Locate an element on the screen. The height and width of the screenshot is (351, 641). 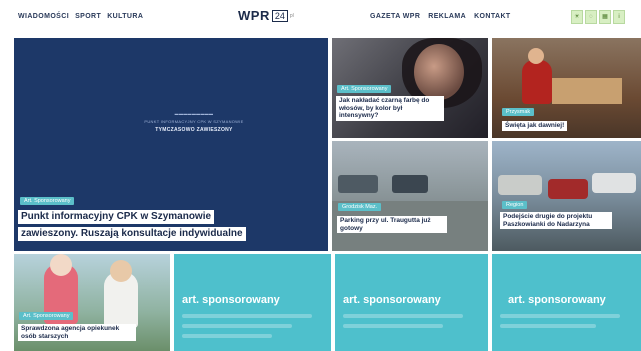
calendar-icon: ▦ is located at coordinates (605, 17).